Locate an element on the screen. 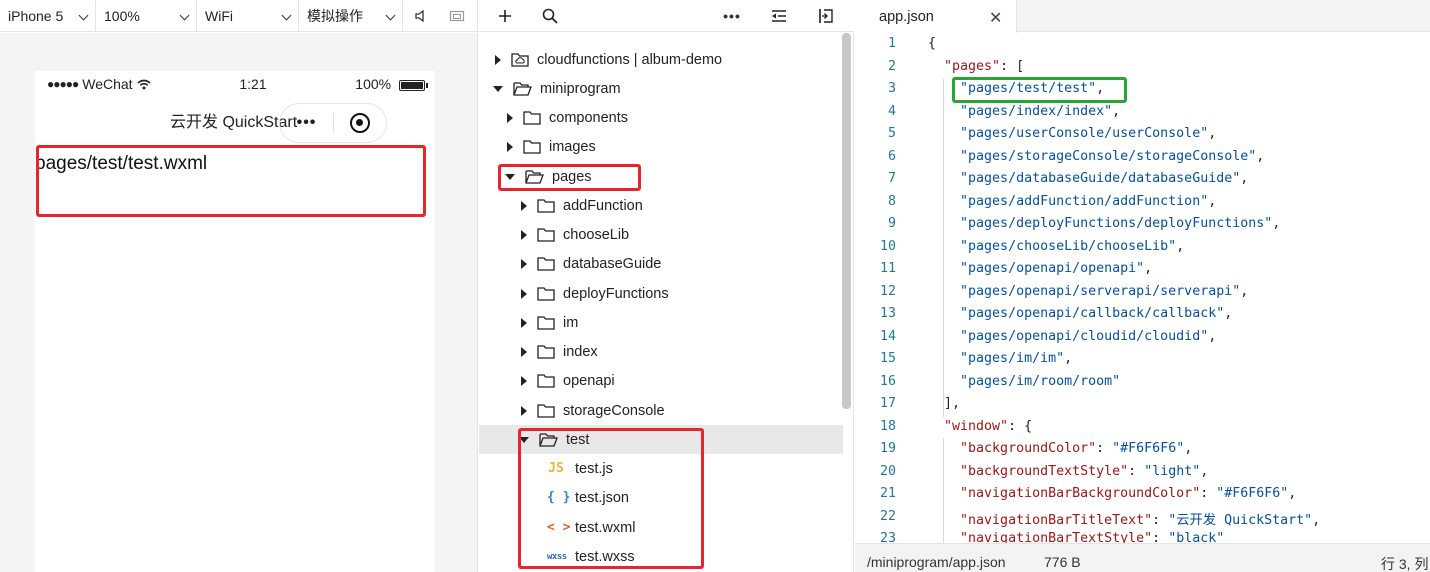 Image resolution: width=1430 pixels, height=572 pixels. tree-item-label: deployFunctions is located at coordinates (616, 293).